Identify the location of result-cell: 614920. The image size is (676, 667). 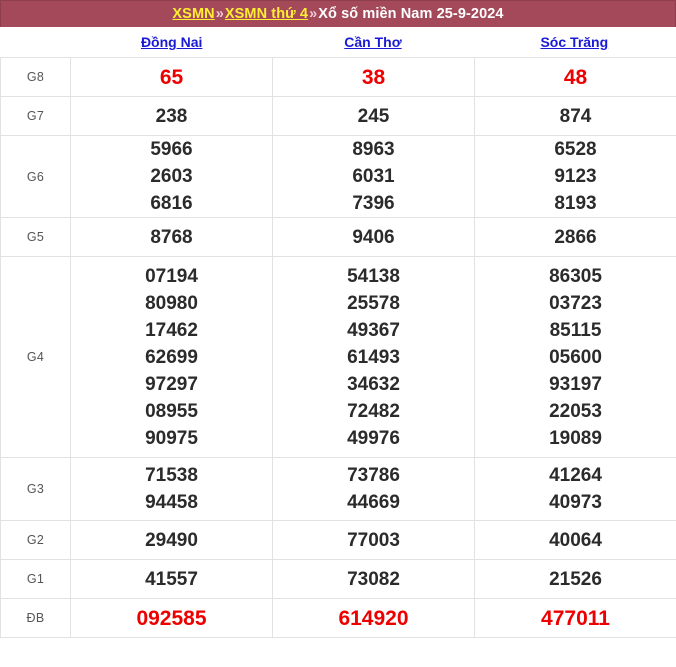
(373, 618).